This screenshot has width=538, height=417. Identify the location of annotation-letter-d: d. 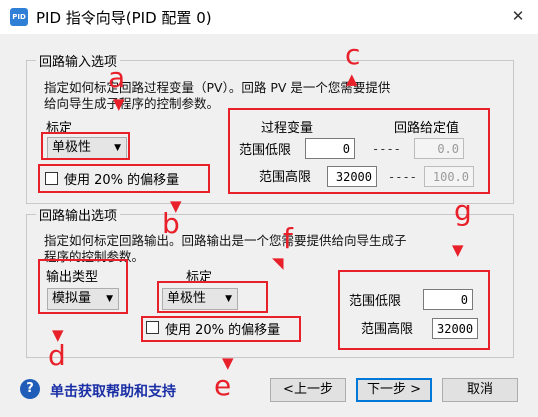
(57, 355).